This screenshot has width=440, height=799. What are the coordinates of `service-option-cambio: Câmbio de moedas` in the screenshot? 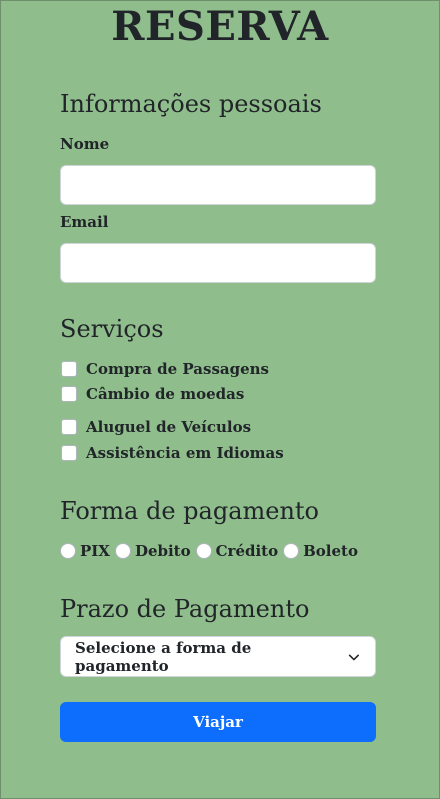 It's located at (152, 394).